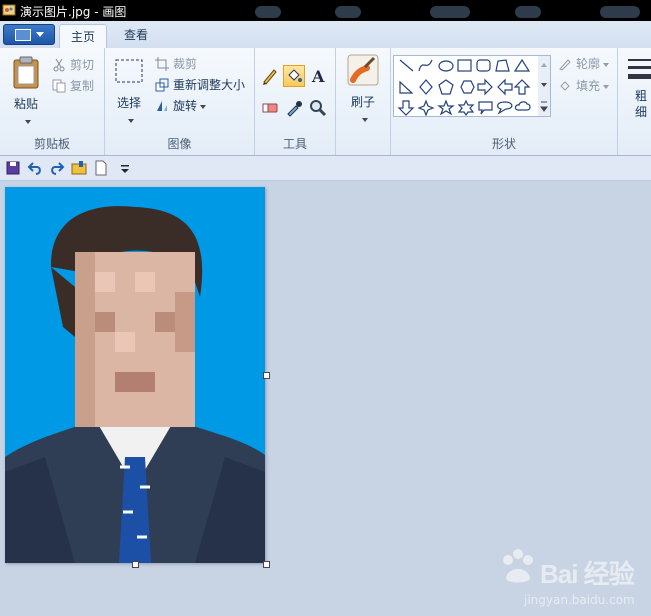 This screenshot has width=651, height=616. What do you see at coordinates (325, 168) in the screenshot?
I see `quick-access-toolbar` at bounding box center [325, 168].